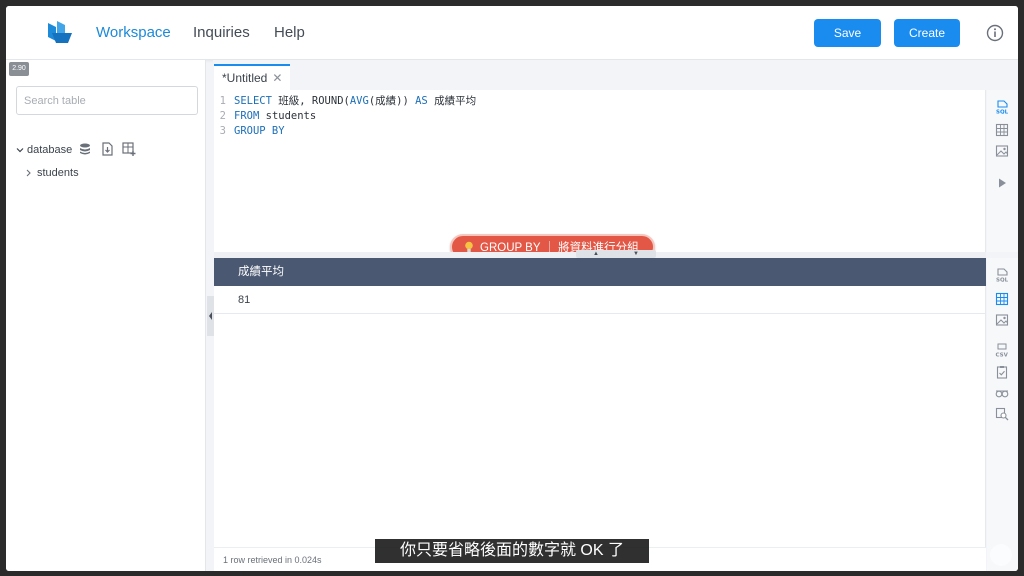  What do you see at coordinates (259, 131) in the screenshot?
I see `sql-keyword: GROUP BY` at bounding box center [259, 131].